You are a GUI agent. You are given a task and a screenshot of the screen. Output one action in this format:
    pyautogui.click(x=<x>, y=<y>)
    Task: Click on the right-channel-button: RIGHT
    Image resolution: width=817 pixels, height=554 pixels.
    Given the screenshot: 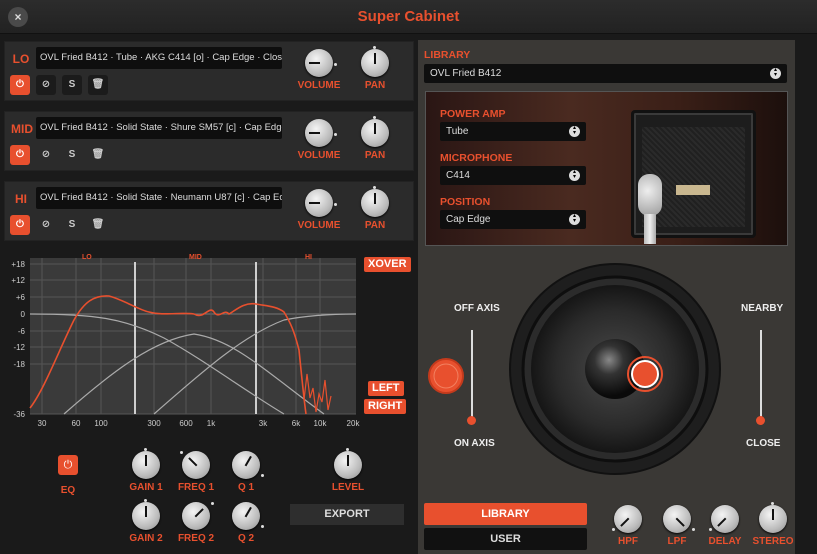 What is the action you would take?
    pyautogui.click(x=385, y=406)
    